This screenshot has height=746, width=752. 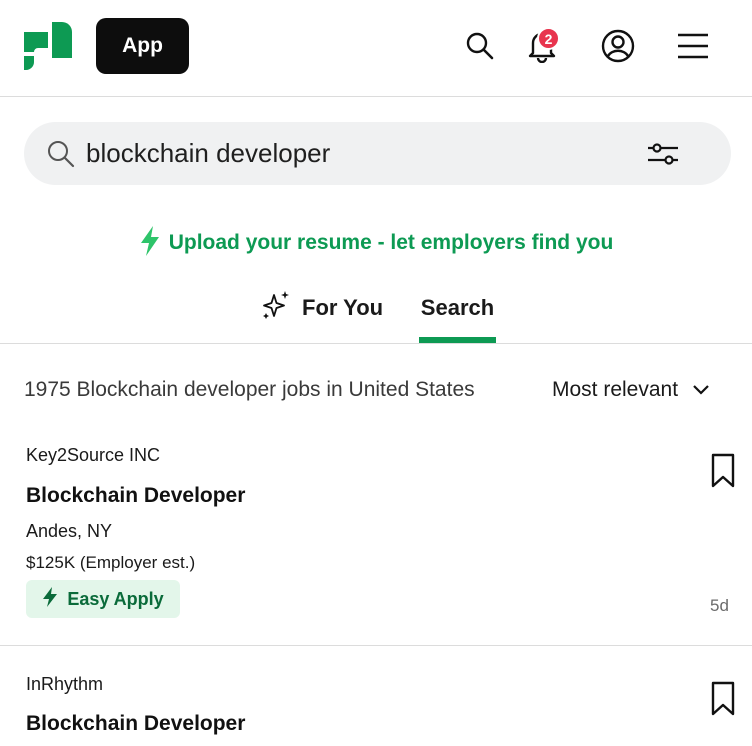 I want to click on top-header: App 2, so click(x=376, y=48).